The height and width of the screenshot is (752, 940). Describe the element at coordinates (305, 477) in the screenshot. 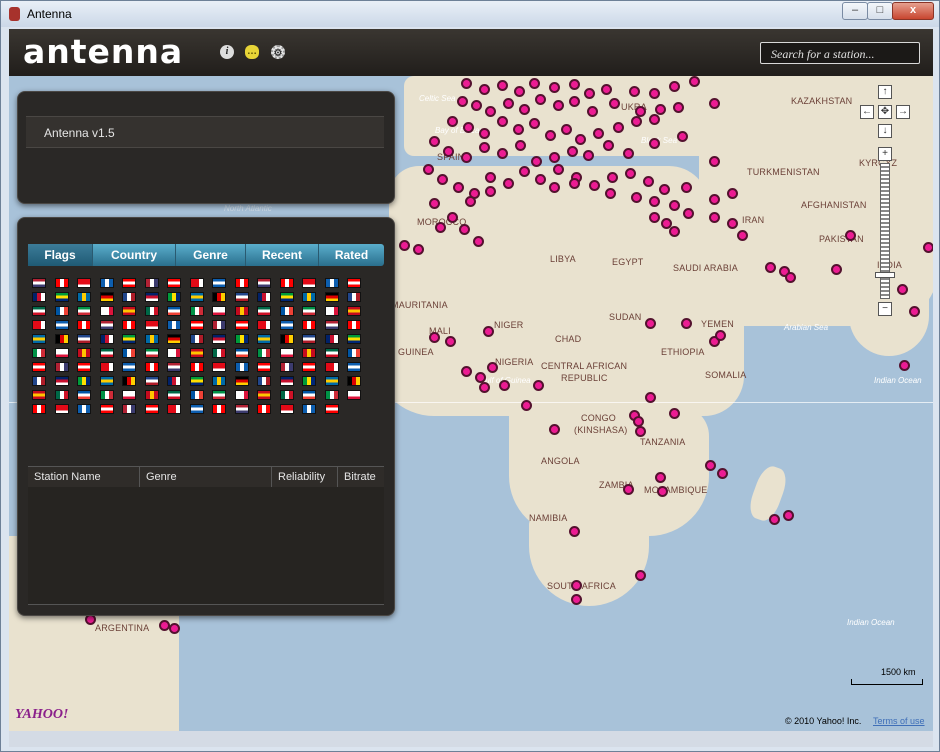

I see `column-reliability: Reliability` at that location.